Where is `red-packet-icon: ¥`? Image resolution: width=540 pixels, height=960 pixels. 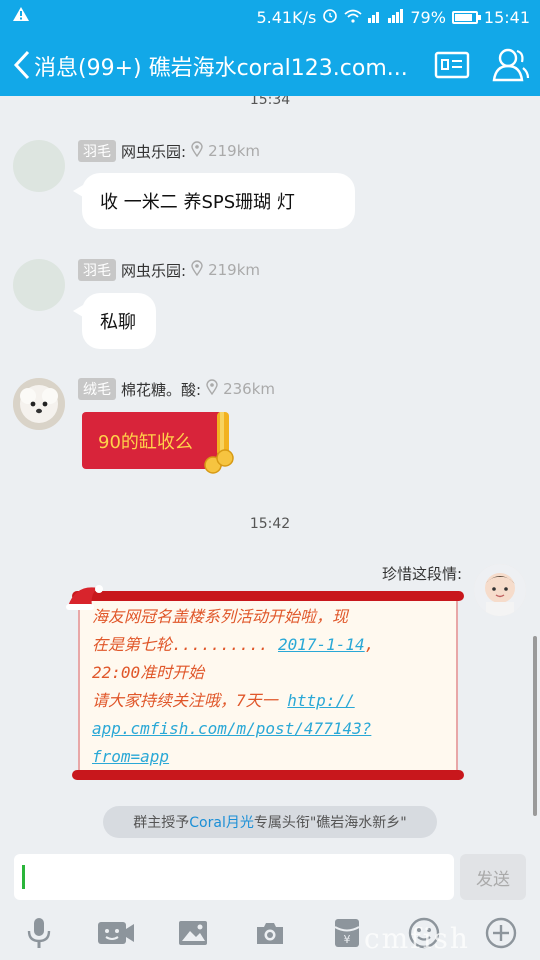
red-packet-icon: ¥ is located at coordinates (347, 933).